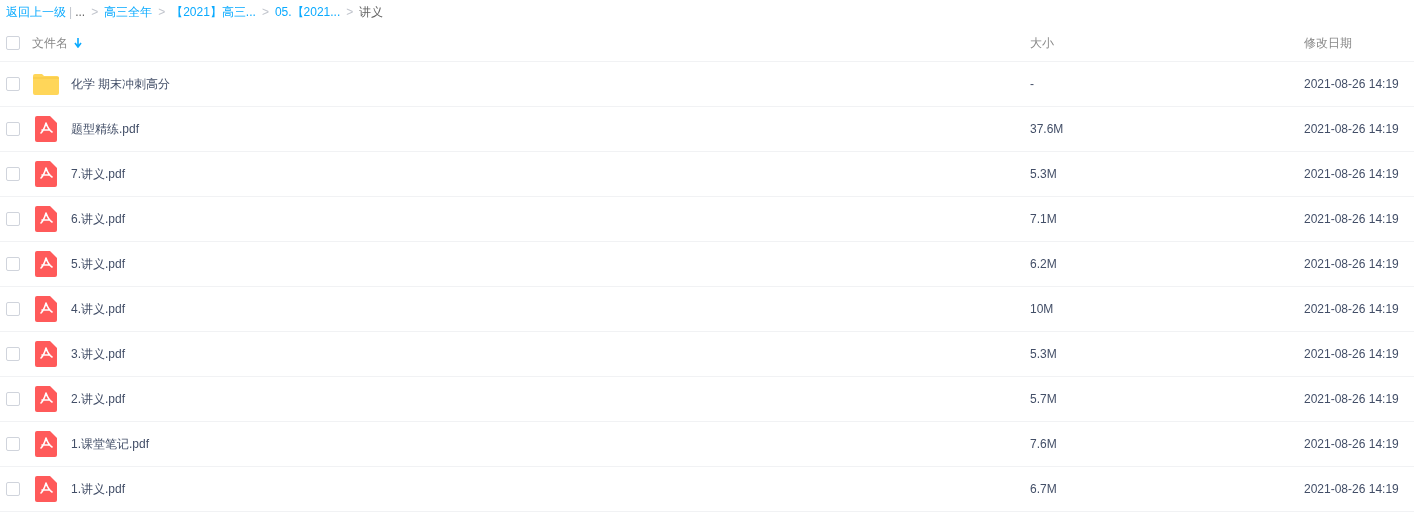 This screenshot has height=516, width=1414. Describe the element at coordinates (50, 42) in the screenshot. I see `column-header: 文件名` at that location.